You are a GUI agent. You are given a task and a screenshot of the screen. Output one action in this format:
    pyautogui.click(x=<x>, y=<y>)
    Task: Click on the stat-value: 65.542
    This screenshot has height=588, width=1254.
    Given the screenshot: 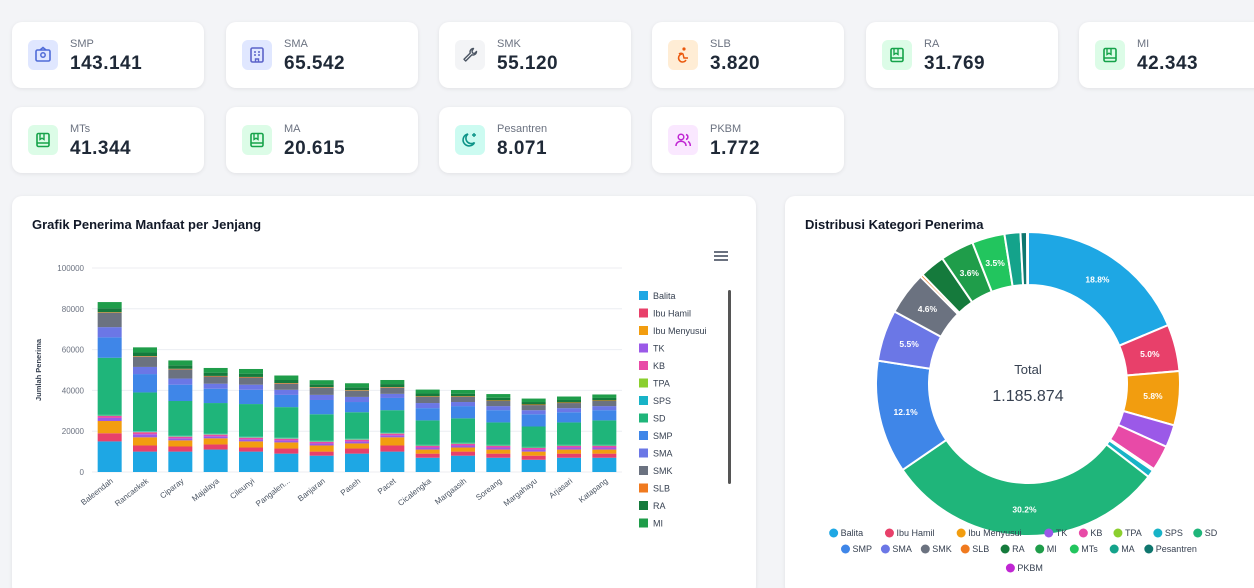 What is the action you would take?
    pyautogui.click(x=315, y=63)
    